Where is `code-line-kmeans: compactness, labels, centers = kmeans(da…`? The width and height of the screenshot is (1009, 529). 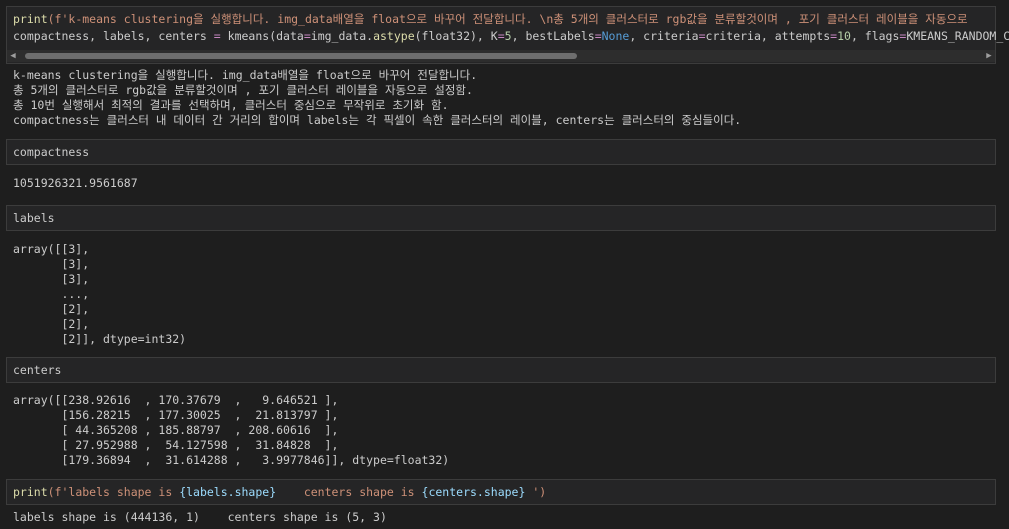 code-line-kmeans: compactness, labels, centers = kmeans(da… is located at coordinates (511, 36).